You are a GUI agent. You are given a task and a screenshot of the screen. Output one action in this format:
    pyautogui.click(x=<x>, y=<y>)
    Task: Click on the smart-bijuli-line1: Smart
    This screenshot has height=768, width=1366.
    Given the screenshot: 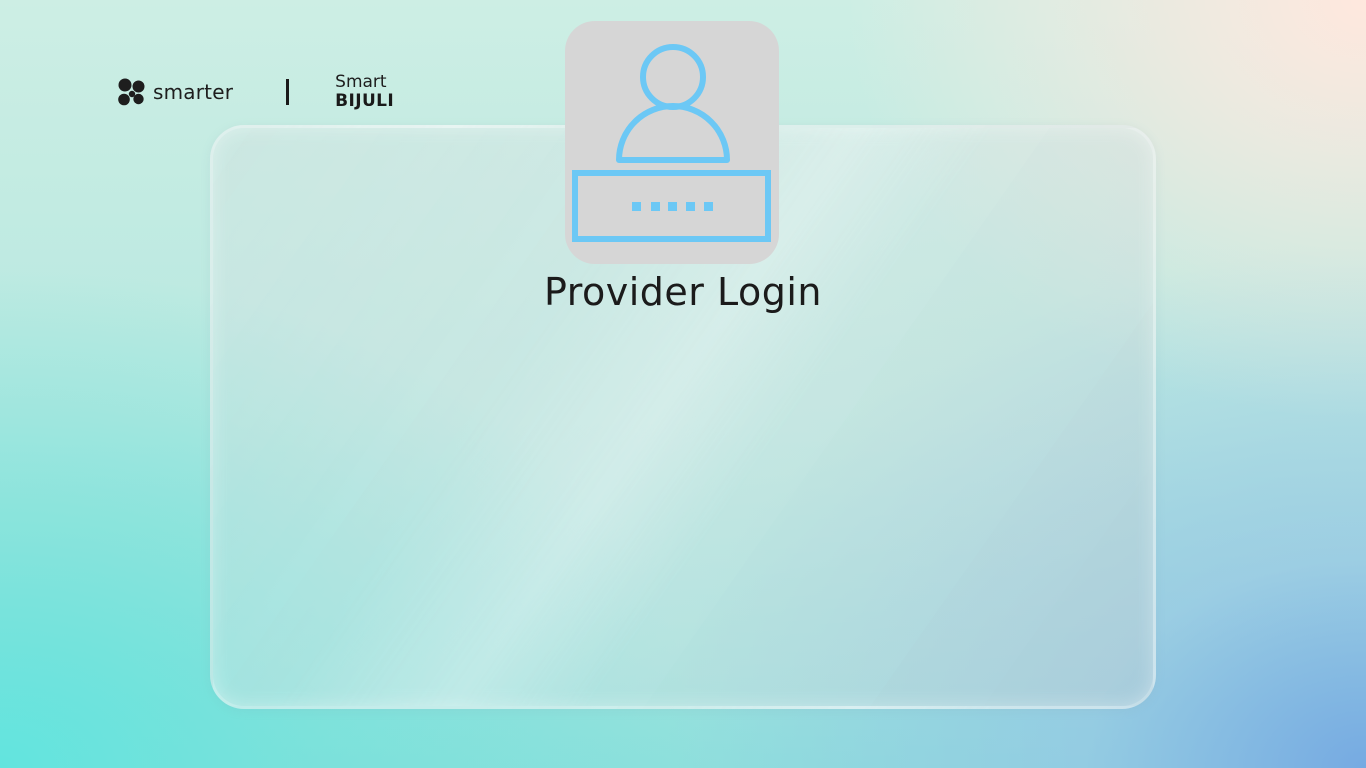 What is the action you would take?
    pyautogui.click(x=361, y=82)
    